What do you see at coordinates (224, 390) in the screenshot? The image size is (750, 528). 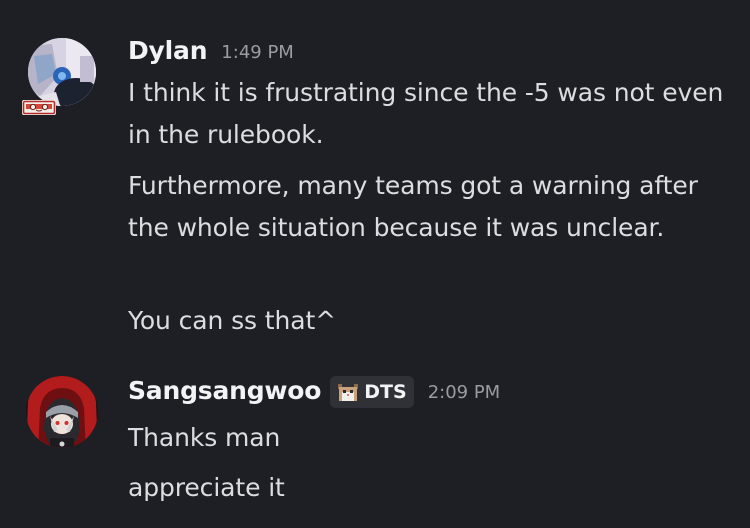 I see `username: Sangsangwoo` at bounding box center [224, 390].